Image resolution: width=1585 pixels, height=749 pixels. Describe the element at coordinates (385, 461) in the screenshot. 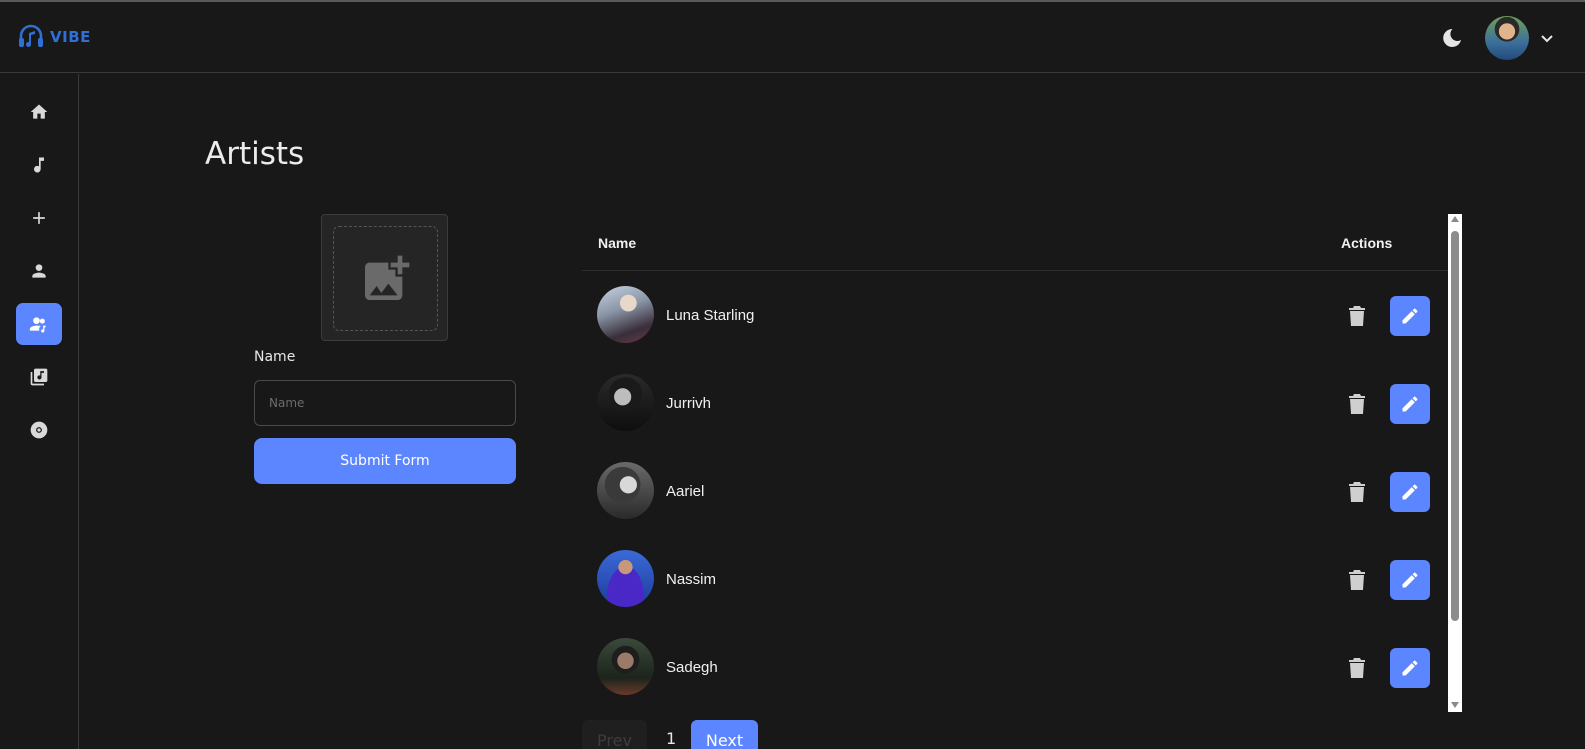

I see `submit-form-button: Submit Form` at that location.